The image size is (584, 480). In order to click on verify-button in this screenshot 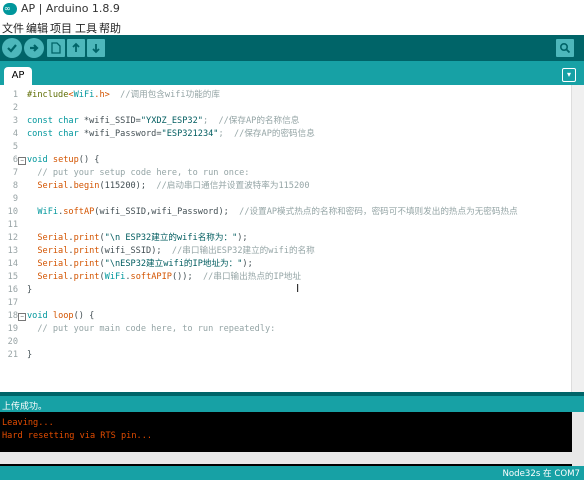, I will do `click(12, 48)`.